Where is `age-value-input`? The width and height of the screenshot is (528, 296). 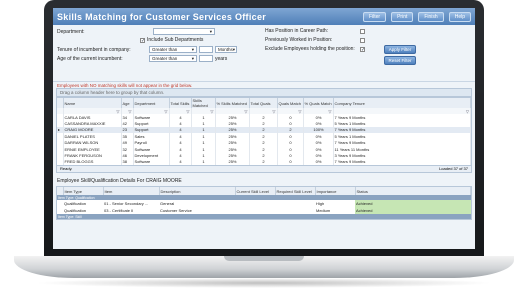 age-value-input is located at coordinates (206, 58).